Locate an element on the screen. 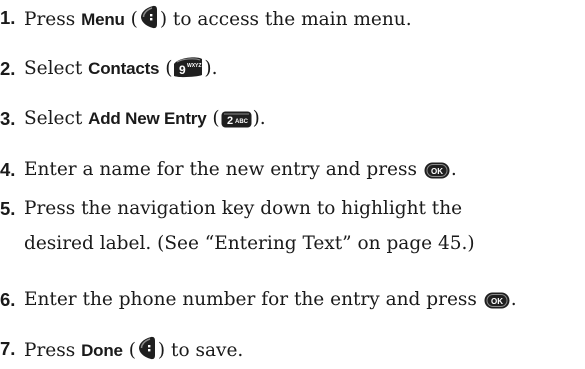 The image size is (585, 369). step-text: Select Contacts (9 WXYZ). is located at coordinates (121, 67).